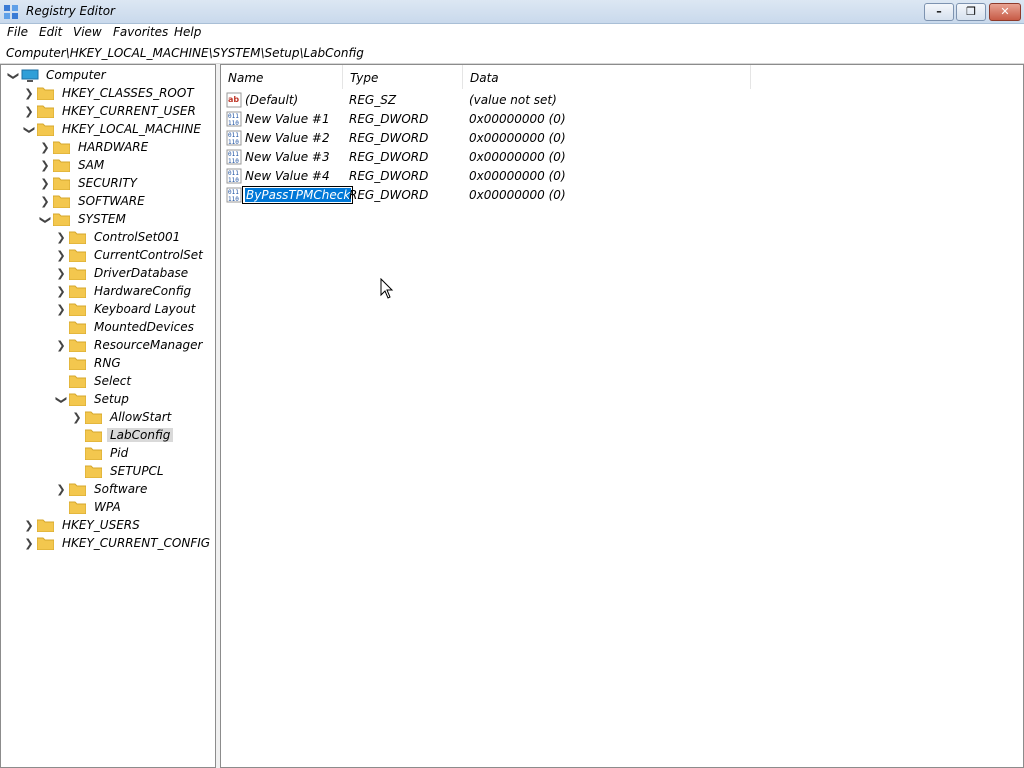 The height and width of the screenshot is (768, 1024). What do you see at coordinates (287, 138) in the screenshot?
I see `value-name: New Value #2` at bounding box center [287, 138].